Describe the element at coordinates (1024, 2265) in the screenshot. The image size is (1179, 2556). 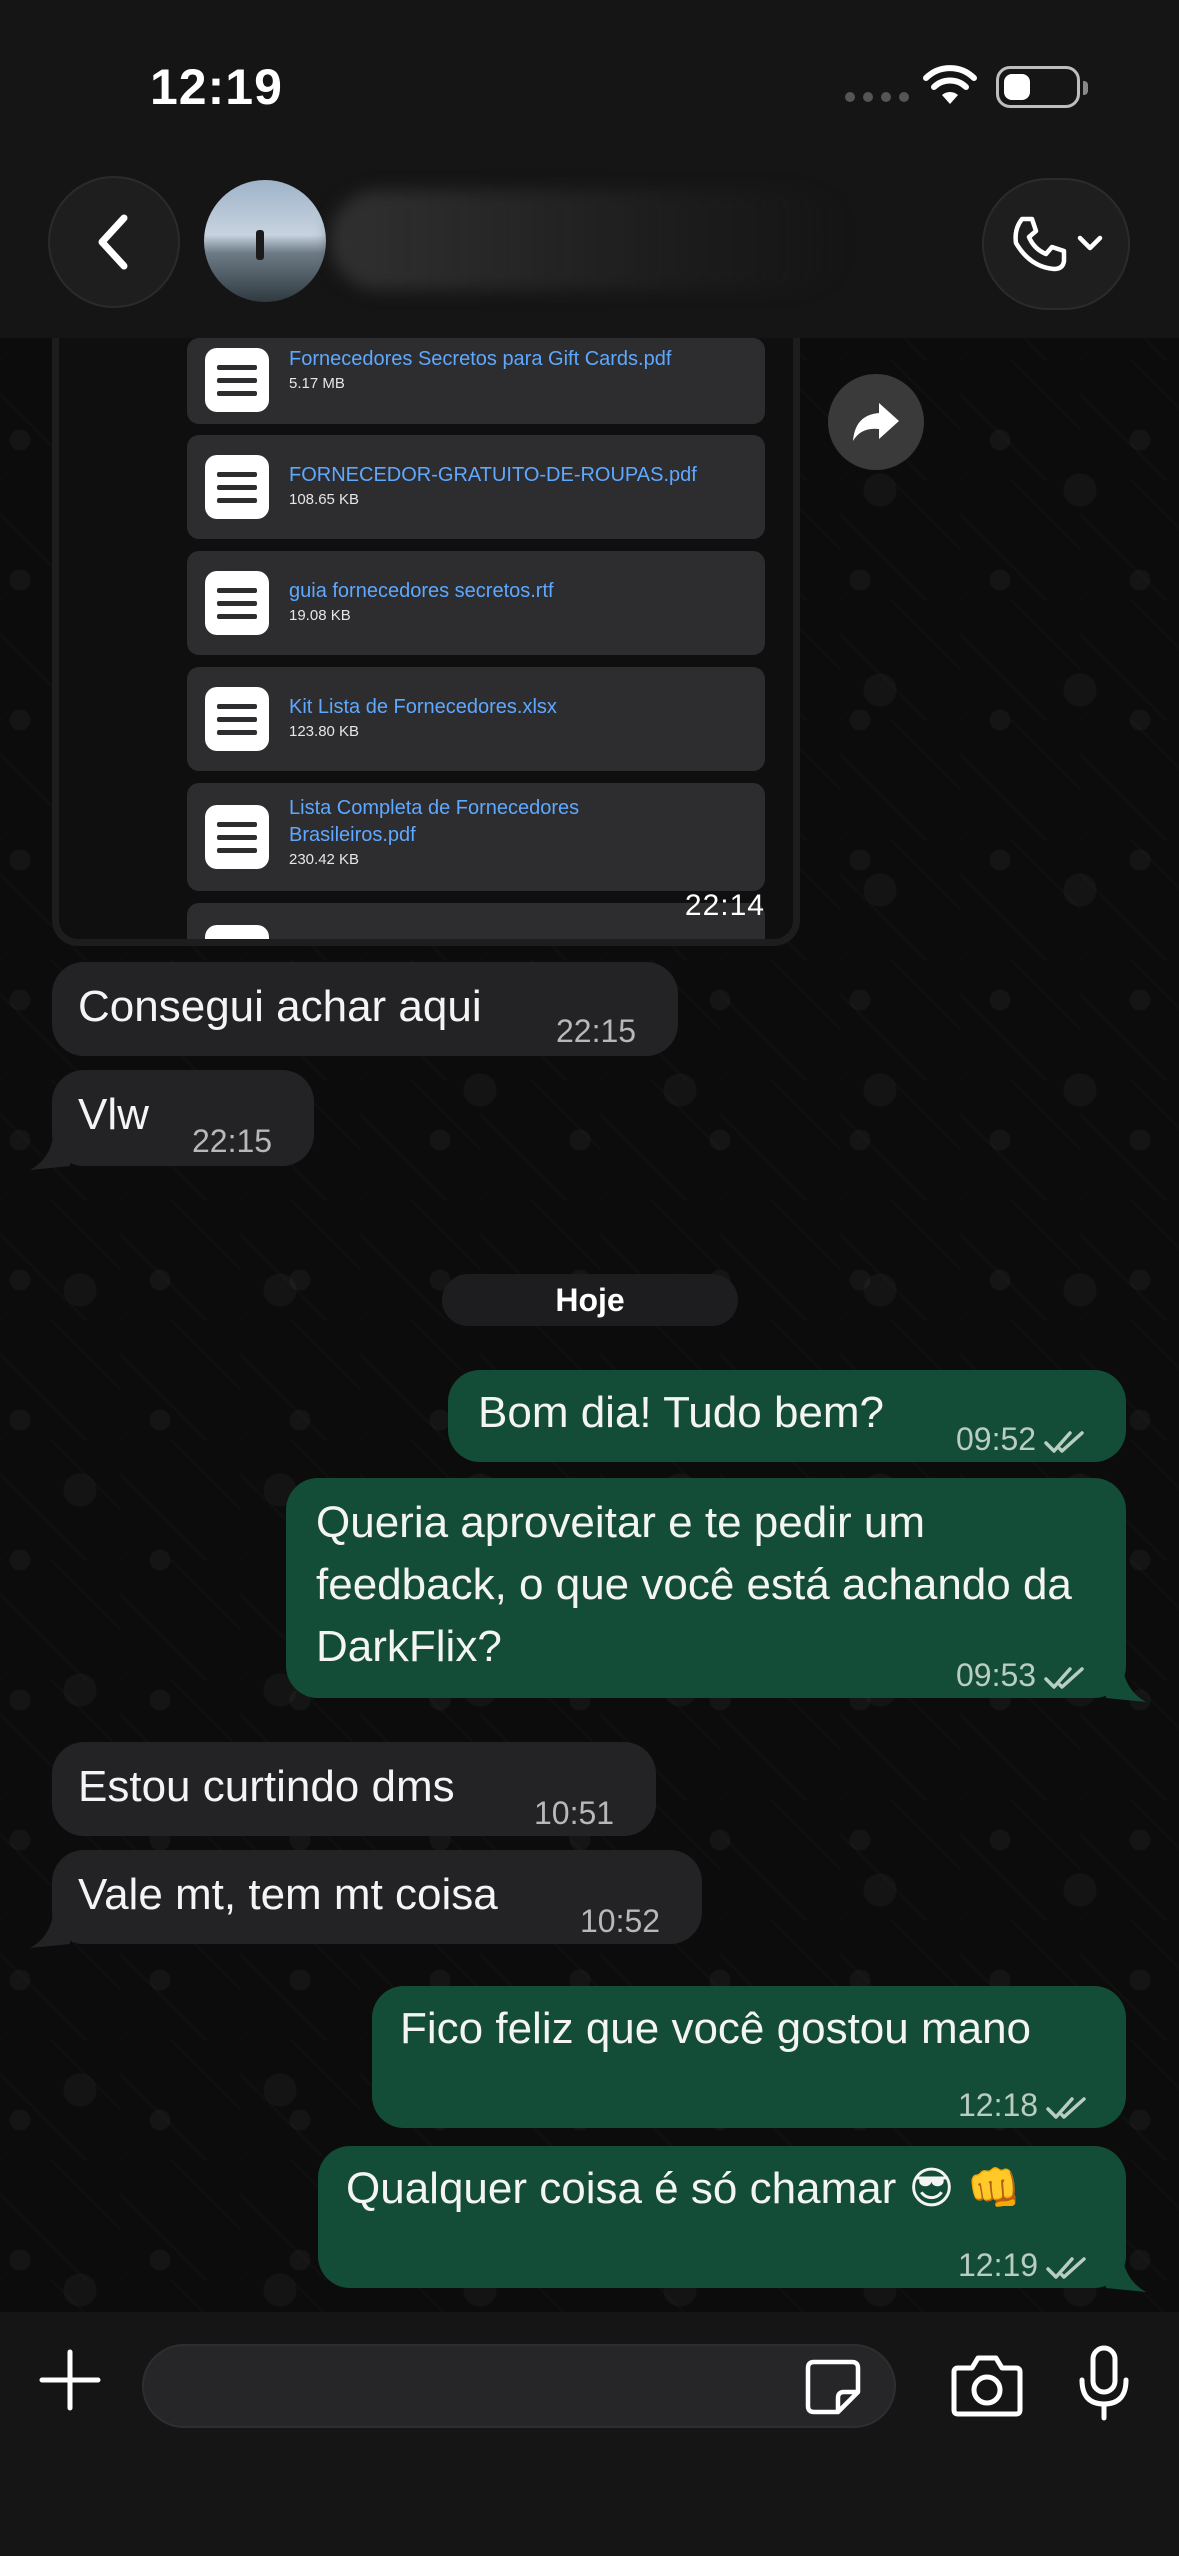
I see `message-time: 12:19` at that location.